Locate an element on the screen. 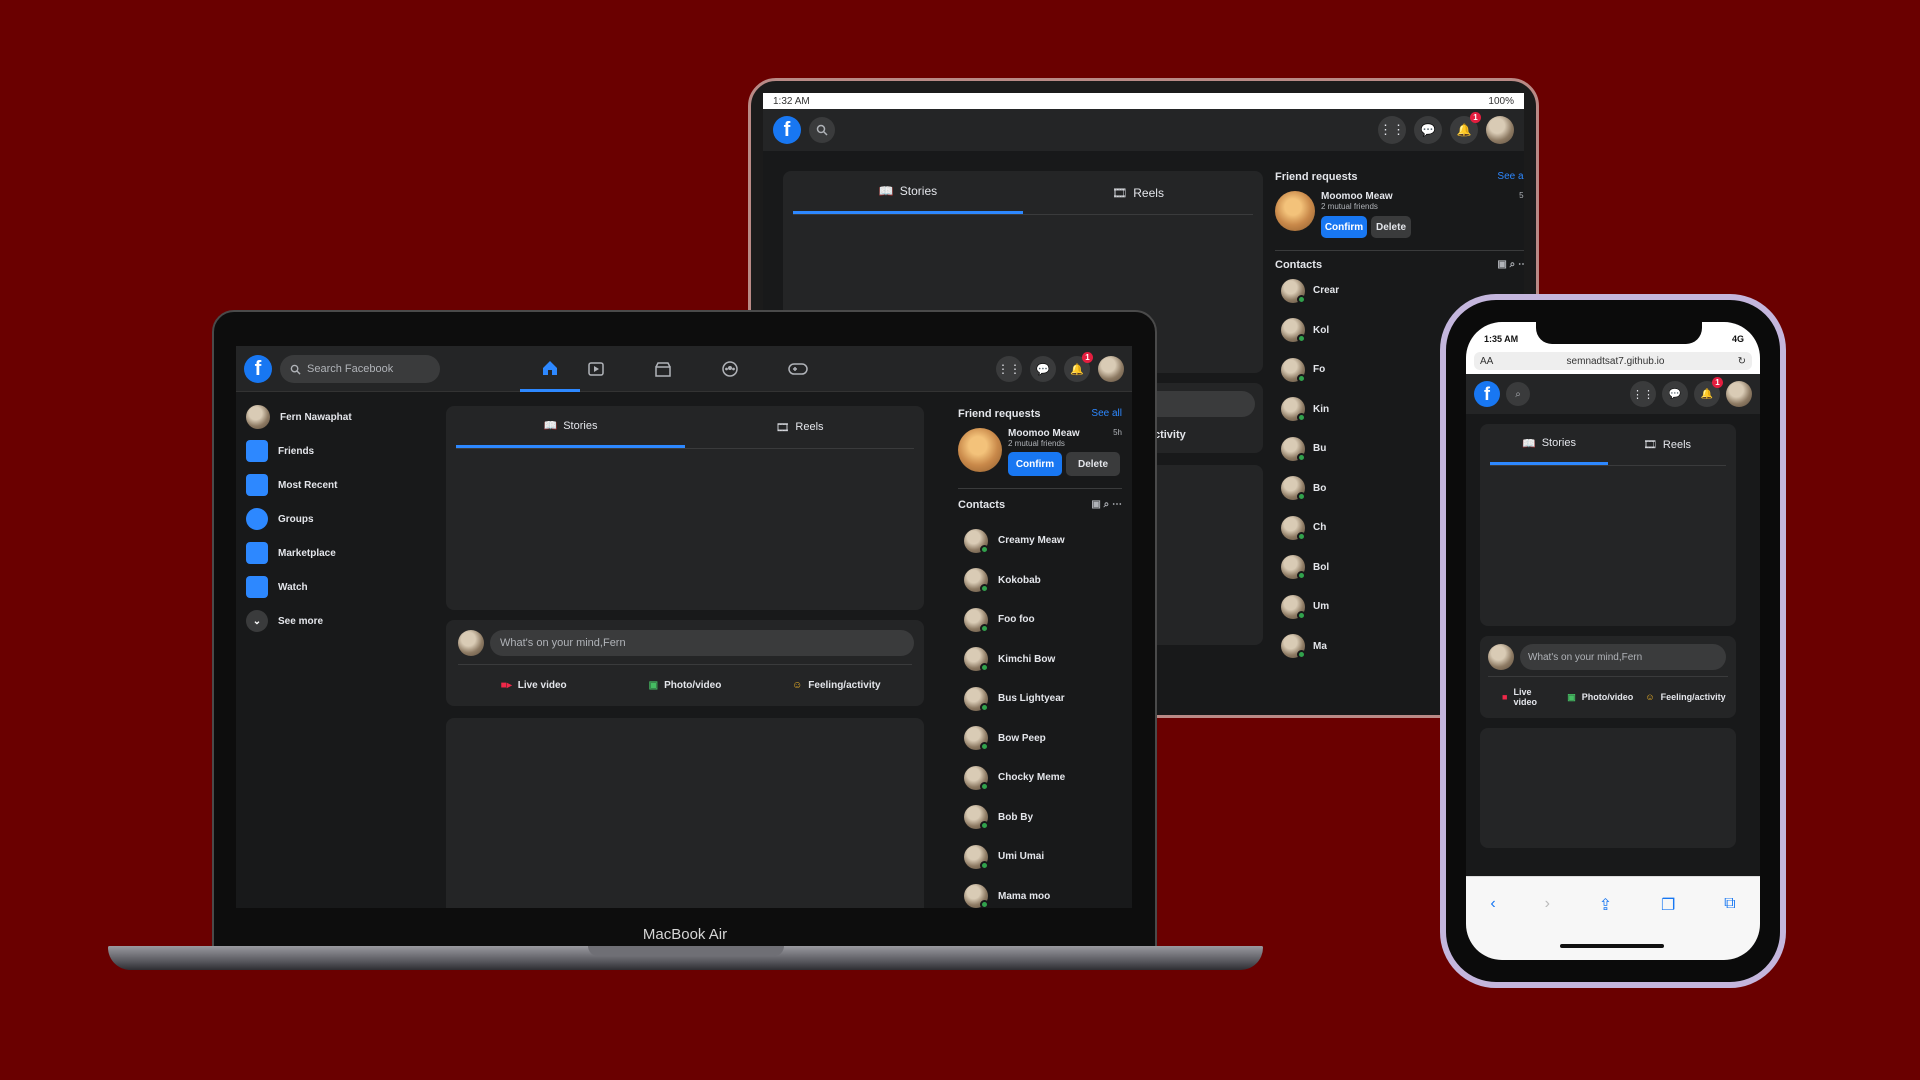 The image size is (1920, 1080). contact-item: Kokobab is located at coordinates (1040, 581).